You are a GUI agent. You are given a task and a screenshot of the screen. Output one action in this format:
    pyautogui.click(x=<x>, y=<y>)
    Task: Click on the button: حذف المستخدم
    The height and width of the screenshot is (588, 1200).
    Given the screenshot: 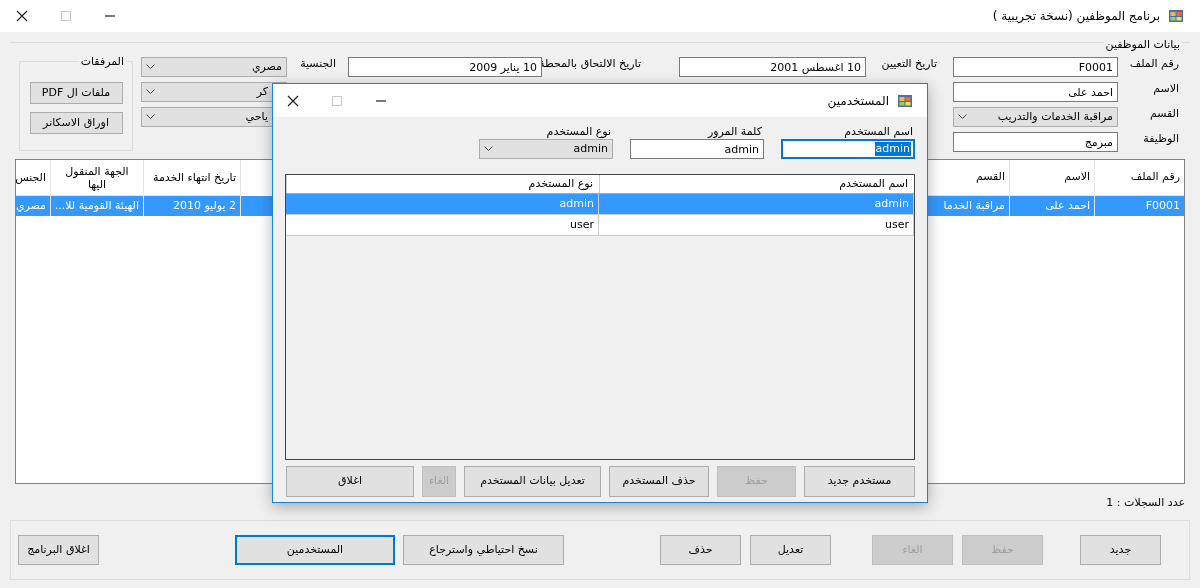 What is the action you would take?
    pyautogui.click(x=659, y=481)
    